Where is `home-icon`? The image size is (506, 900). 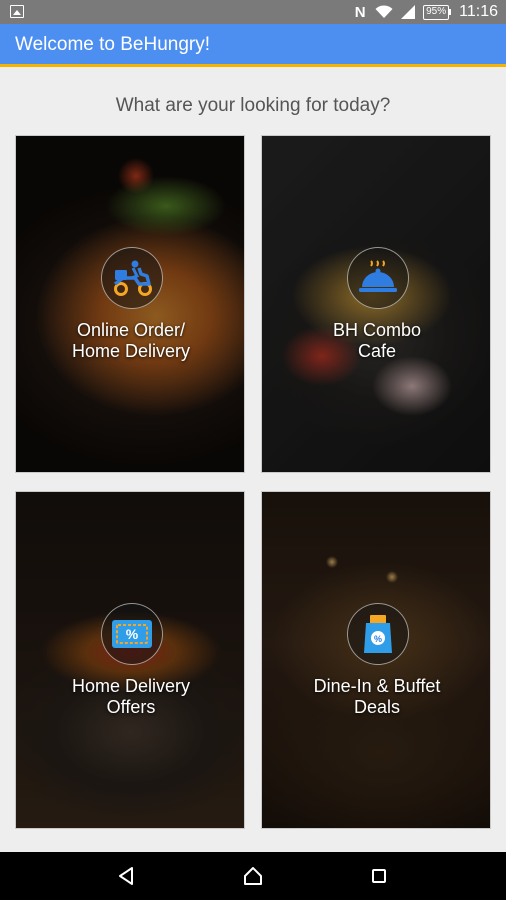 home-icon is located at coordinates (253, 876).